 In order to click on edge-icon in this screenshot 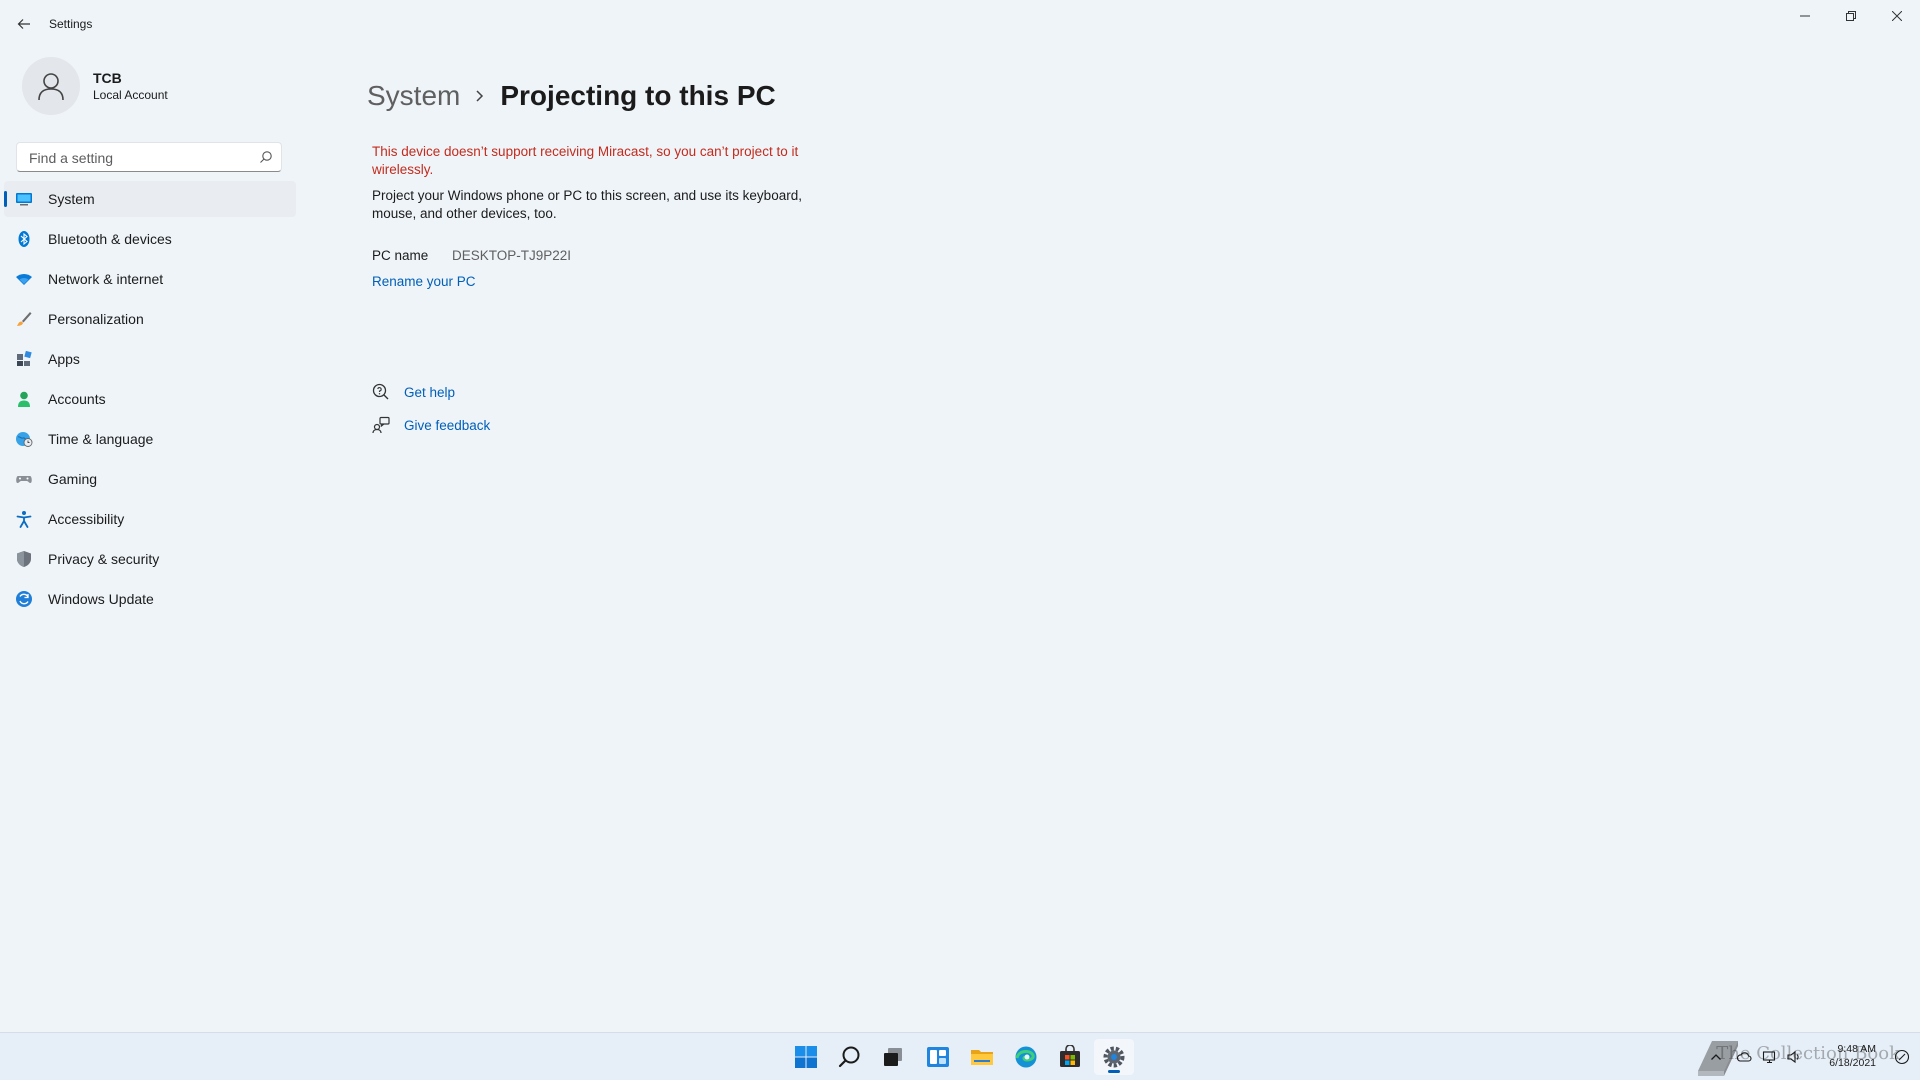, I will do `click(1026, 1057)`.